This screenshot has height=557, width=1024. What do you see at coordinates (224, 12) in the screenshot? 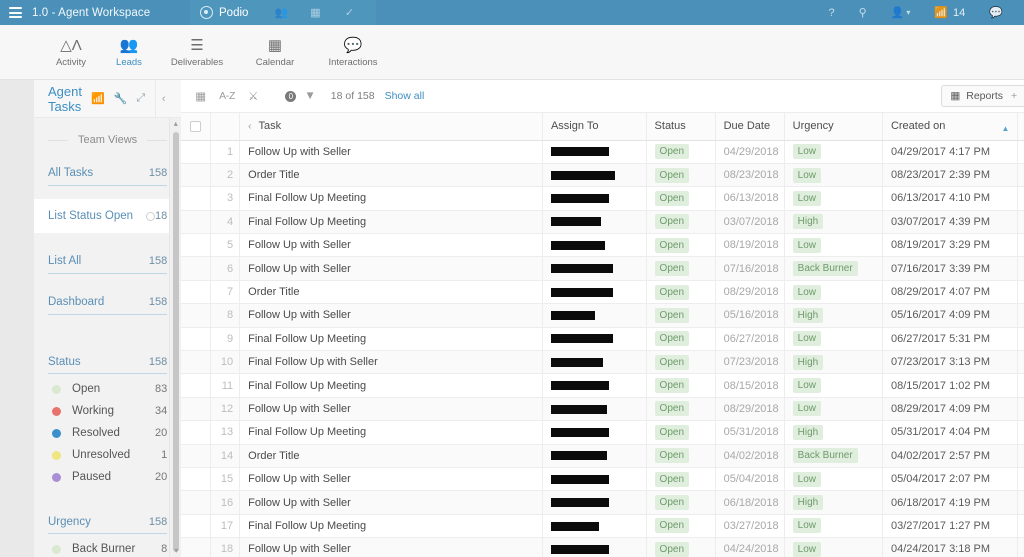
I see `podio-brand: Podio` at bounding box center [224, 12].